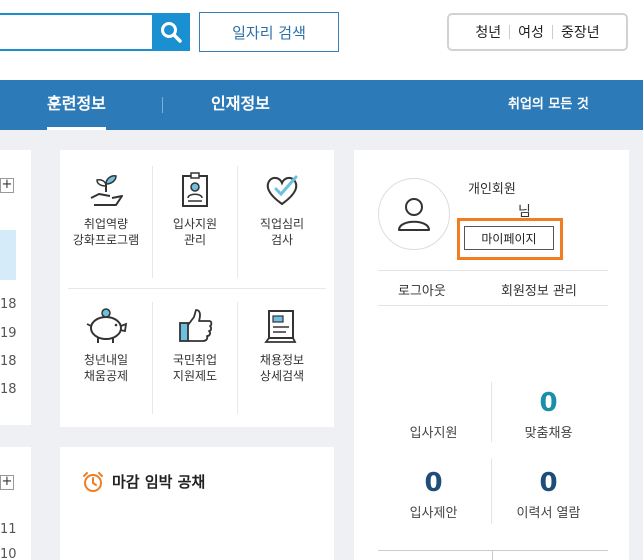  I want to click on service-label: 직업심리 검사, so click(282, 232).